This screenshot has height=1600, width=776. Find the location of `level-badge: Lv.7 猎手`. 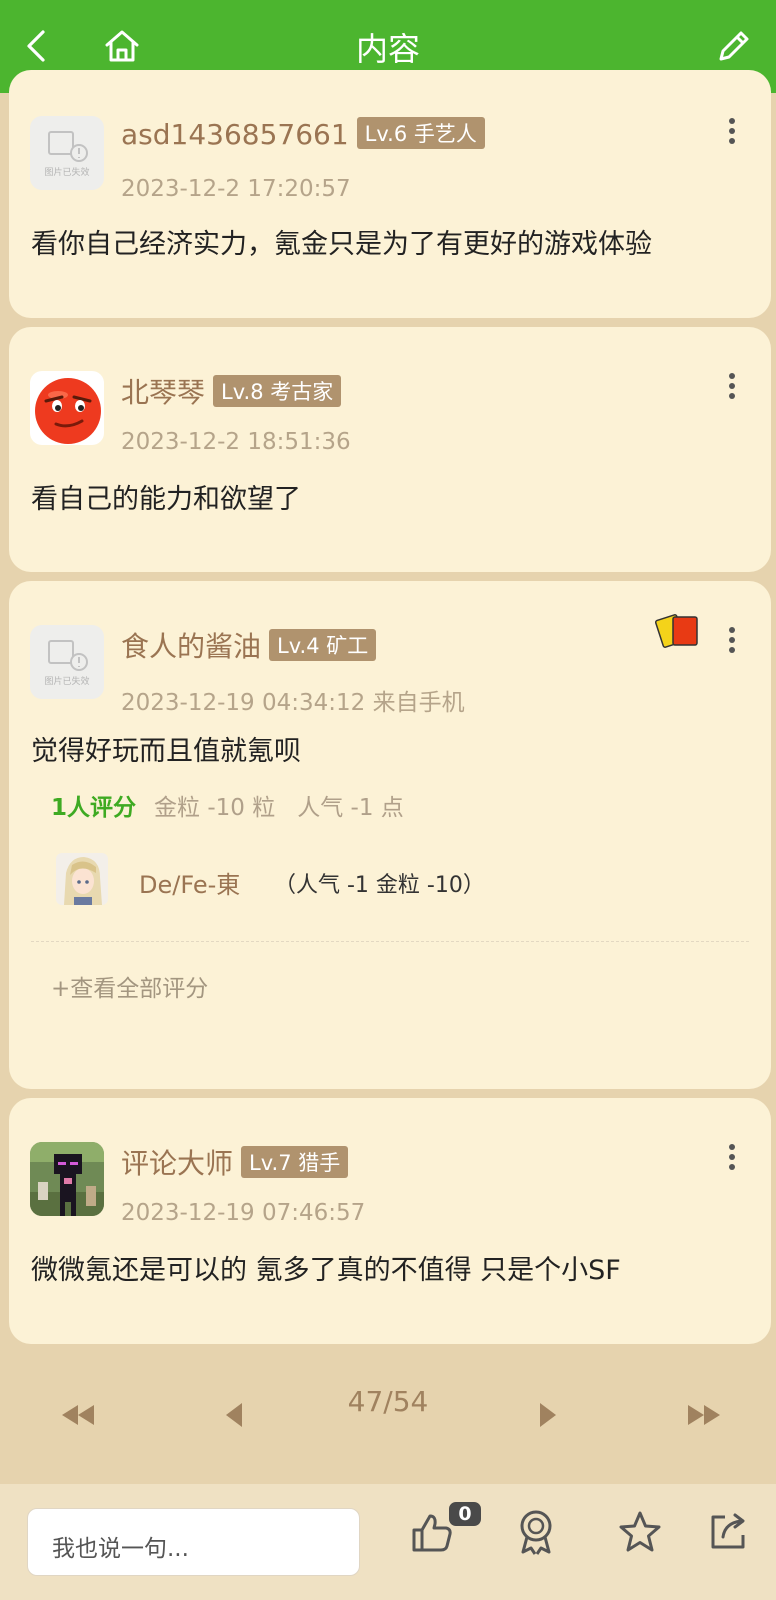

level-badge: Lv.7 猎手 is located at coordinates (295, 1162).